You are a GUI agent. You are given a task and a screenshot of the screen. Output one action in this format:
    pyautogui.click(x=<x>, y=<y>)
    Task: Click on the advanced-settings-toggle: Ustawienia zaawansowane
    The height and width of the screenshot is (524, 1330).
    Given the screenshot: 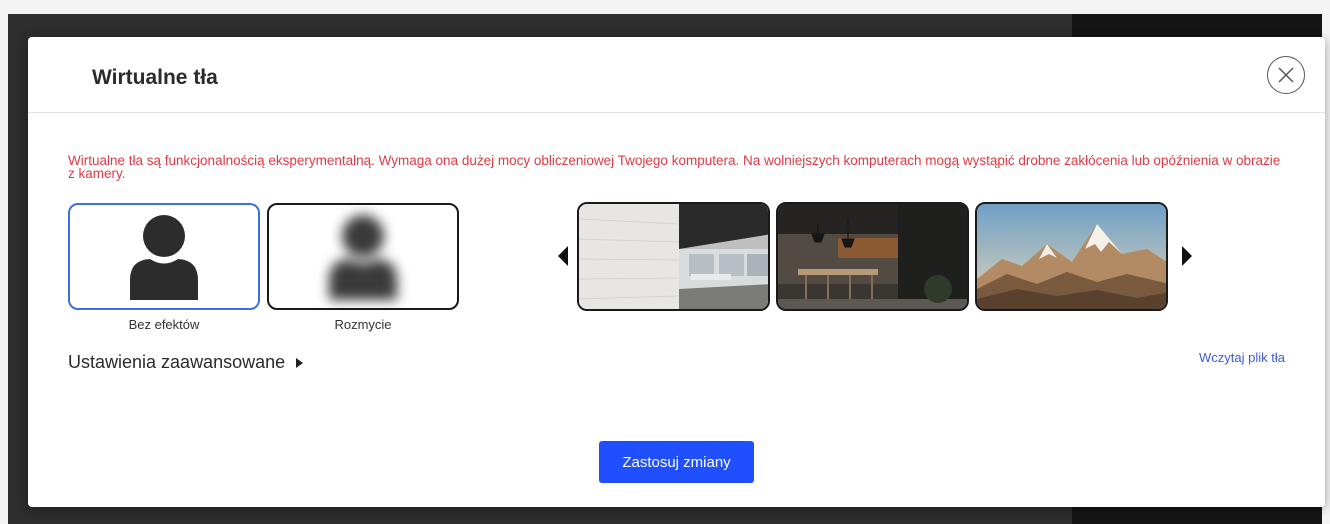 What is the action you would take?
    pyautogui.click(x=186, y=362)
    